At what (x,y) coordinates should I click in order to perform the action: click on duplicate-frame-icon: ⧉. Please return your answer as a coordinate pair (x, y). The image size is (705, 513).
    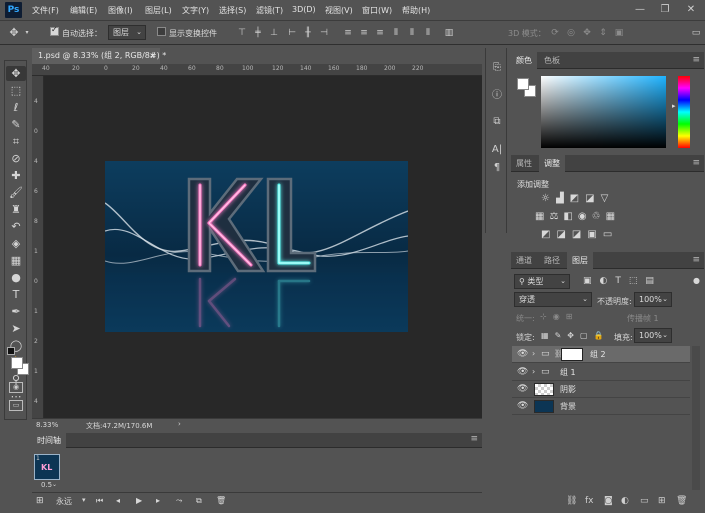
    Looking at the image, I should click on (199, 501).